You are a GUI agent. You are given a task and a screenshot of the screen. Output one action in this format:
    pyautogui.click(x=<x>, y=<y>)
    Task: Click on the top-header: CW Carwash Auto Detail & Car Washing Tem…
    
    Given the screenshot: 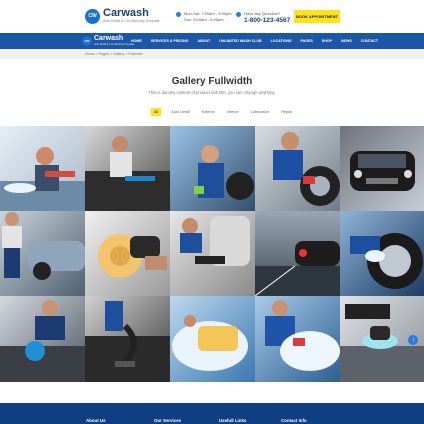 What is the action you would take?
    pyautogui.click(x=212, y=16)
    